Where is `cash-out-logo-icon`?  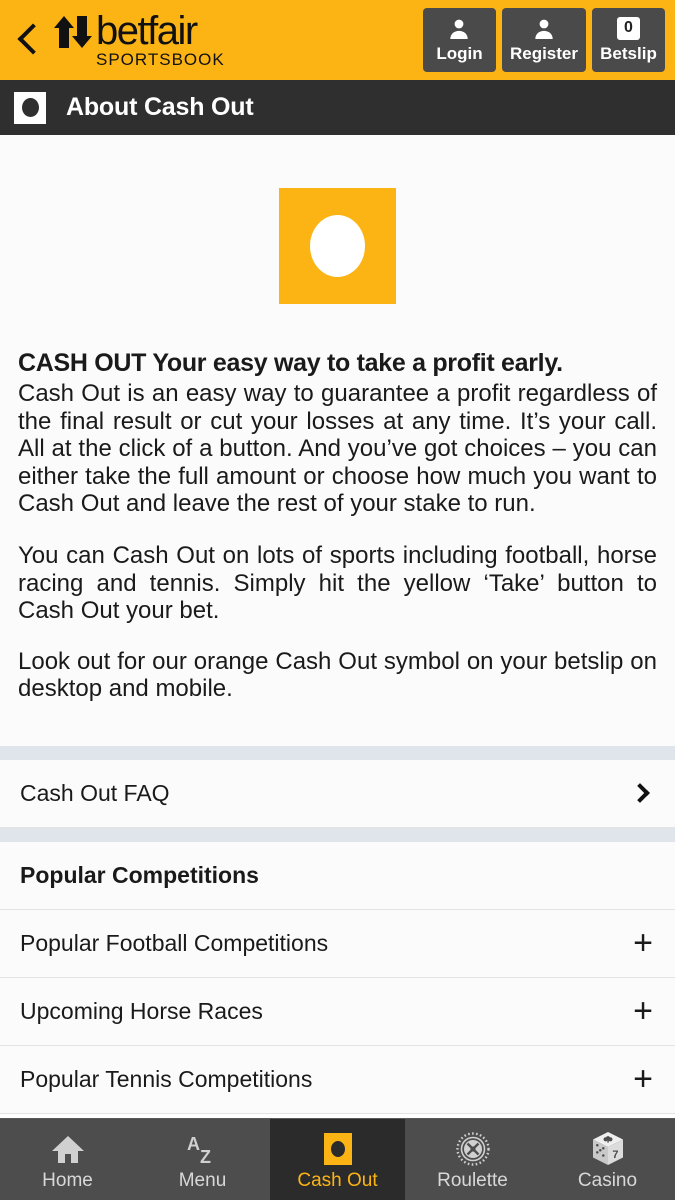 cash-out-logo-icon is located at coordinates (337, 246).